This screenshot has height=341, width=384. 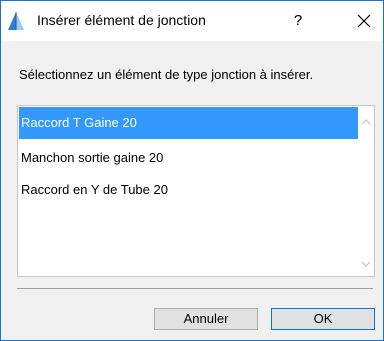 I want to click on scroll-down-icon, so click(x=366, y=261).